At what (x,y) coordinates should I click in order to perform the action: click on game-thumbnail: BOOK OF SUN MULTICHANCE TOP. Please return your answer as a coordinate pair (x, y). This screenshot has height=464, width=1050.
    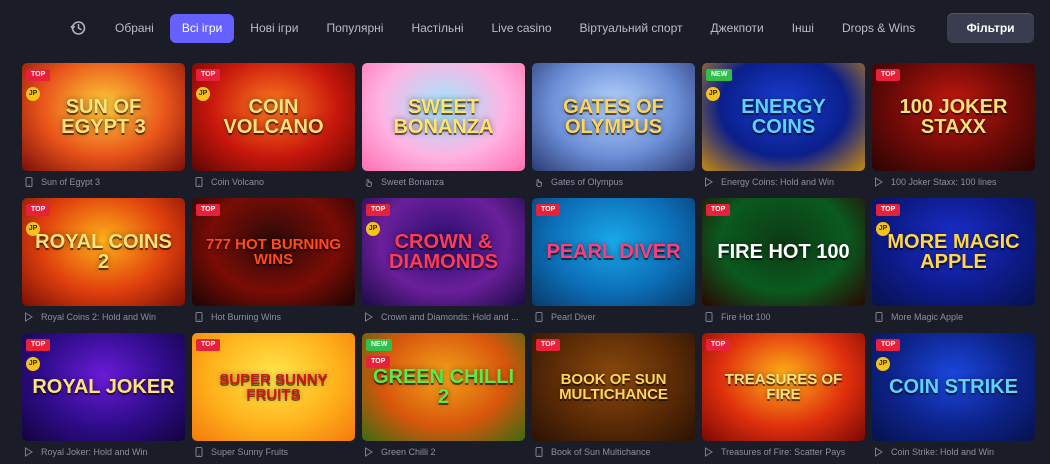
    Looking at the image, I should click on (613, 387).